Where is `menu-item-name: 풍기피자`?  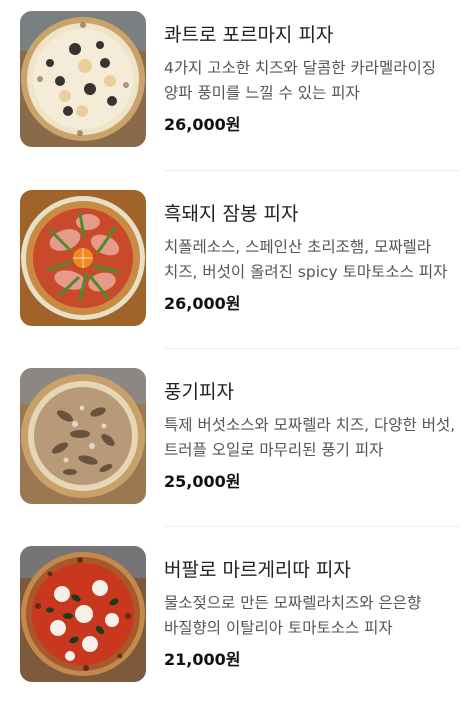 menu-item-name: 풍기피자 is located at coordinates (199, 392).